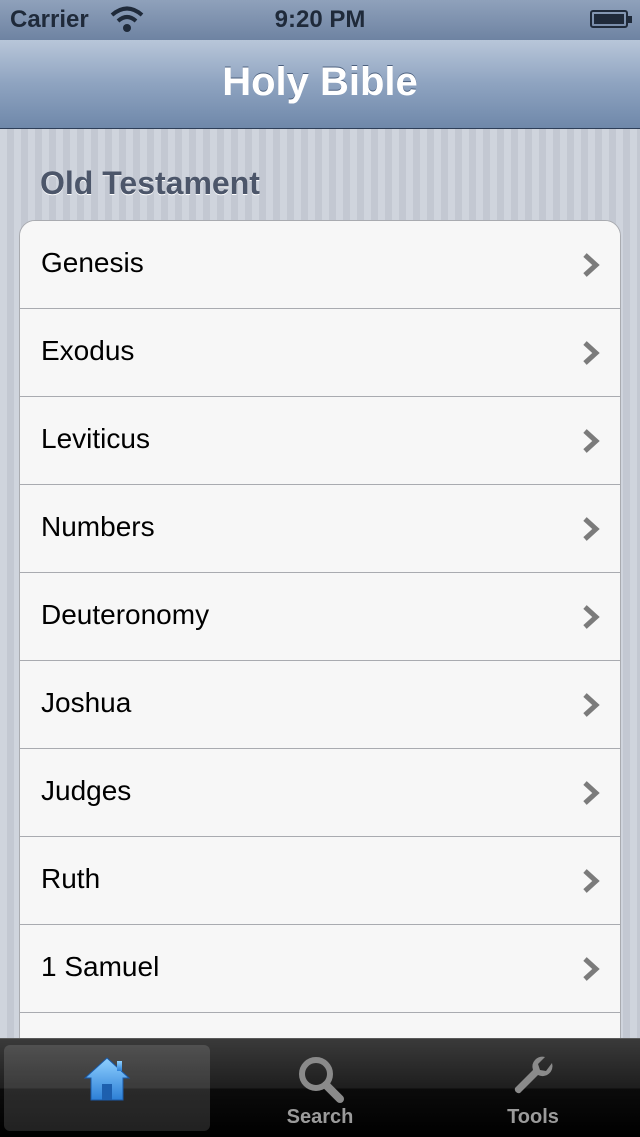 Image resolution: width=640 pixels, height=1137 pixels. Describe the element at coordinates (611, 19) in the screenshot. I see `battery-icon` at that location.